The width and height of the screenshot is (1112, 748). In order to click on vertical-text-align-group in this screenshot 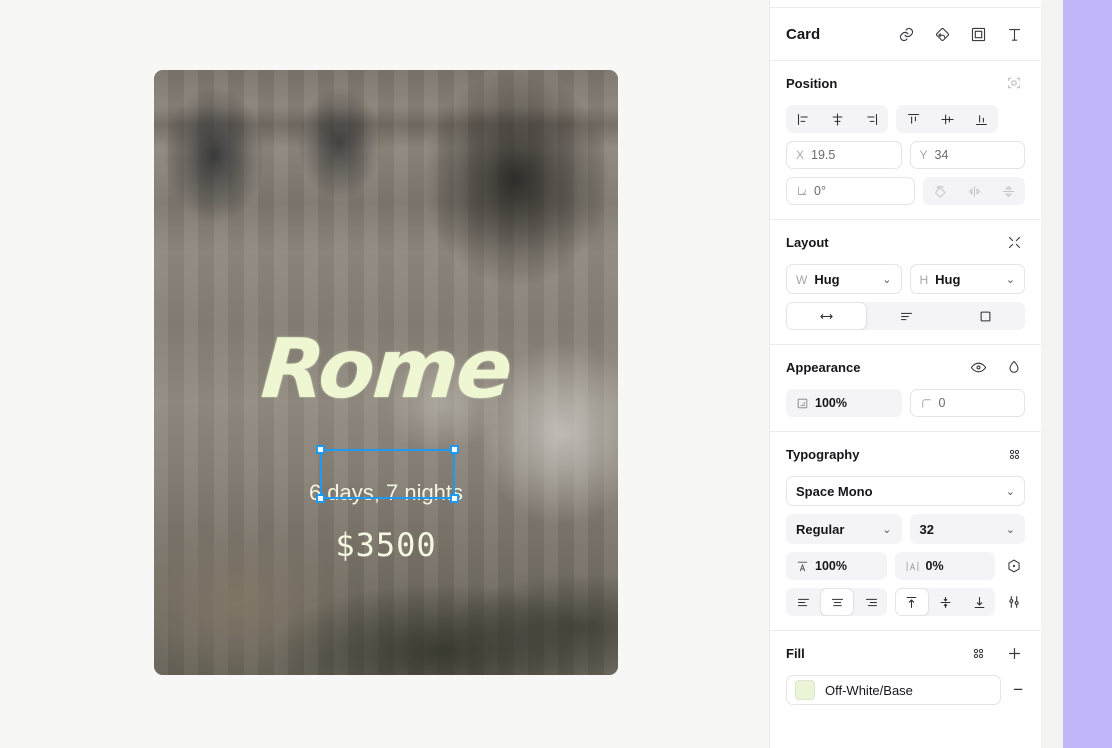, I will do `click(945, 602)`.